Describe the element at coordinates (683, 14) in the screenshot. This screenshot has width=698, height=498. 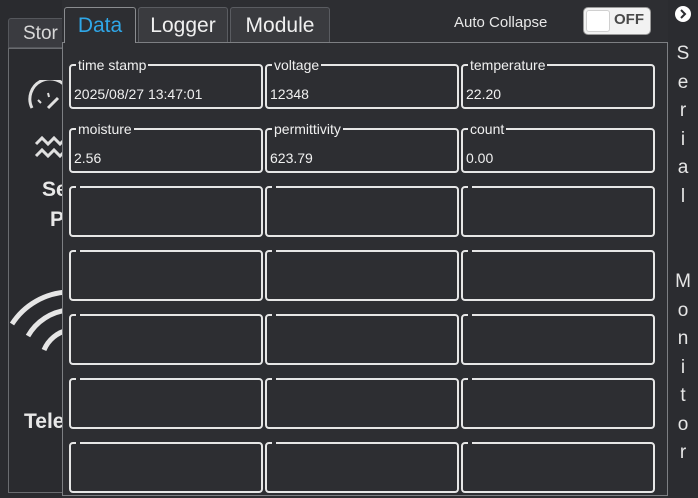
I see `expand-icon` at that location.